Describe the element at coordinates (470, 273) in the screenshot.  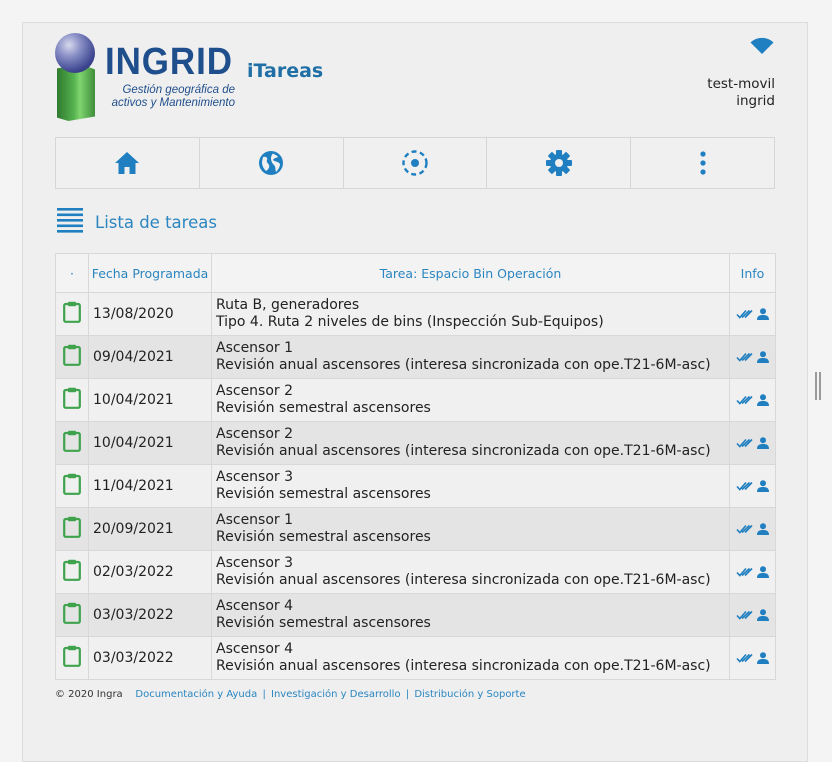
I see `col-header-task: Tarea: Espacio Bin Operación` at that location.